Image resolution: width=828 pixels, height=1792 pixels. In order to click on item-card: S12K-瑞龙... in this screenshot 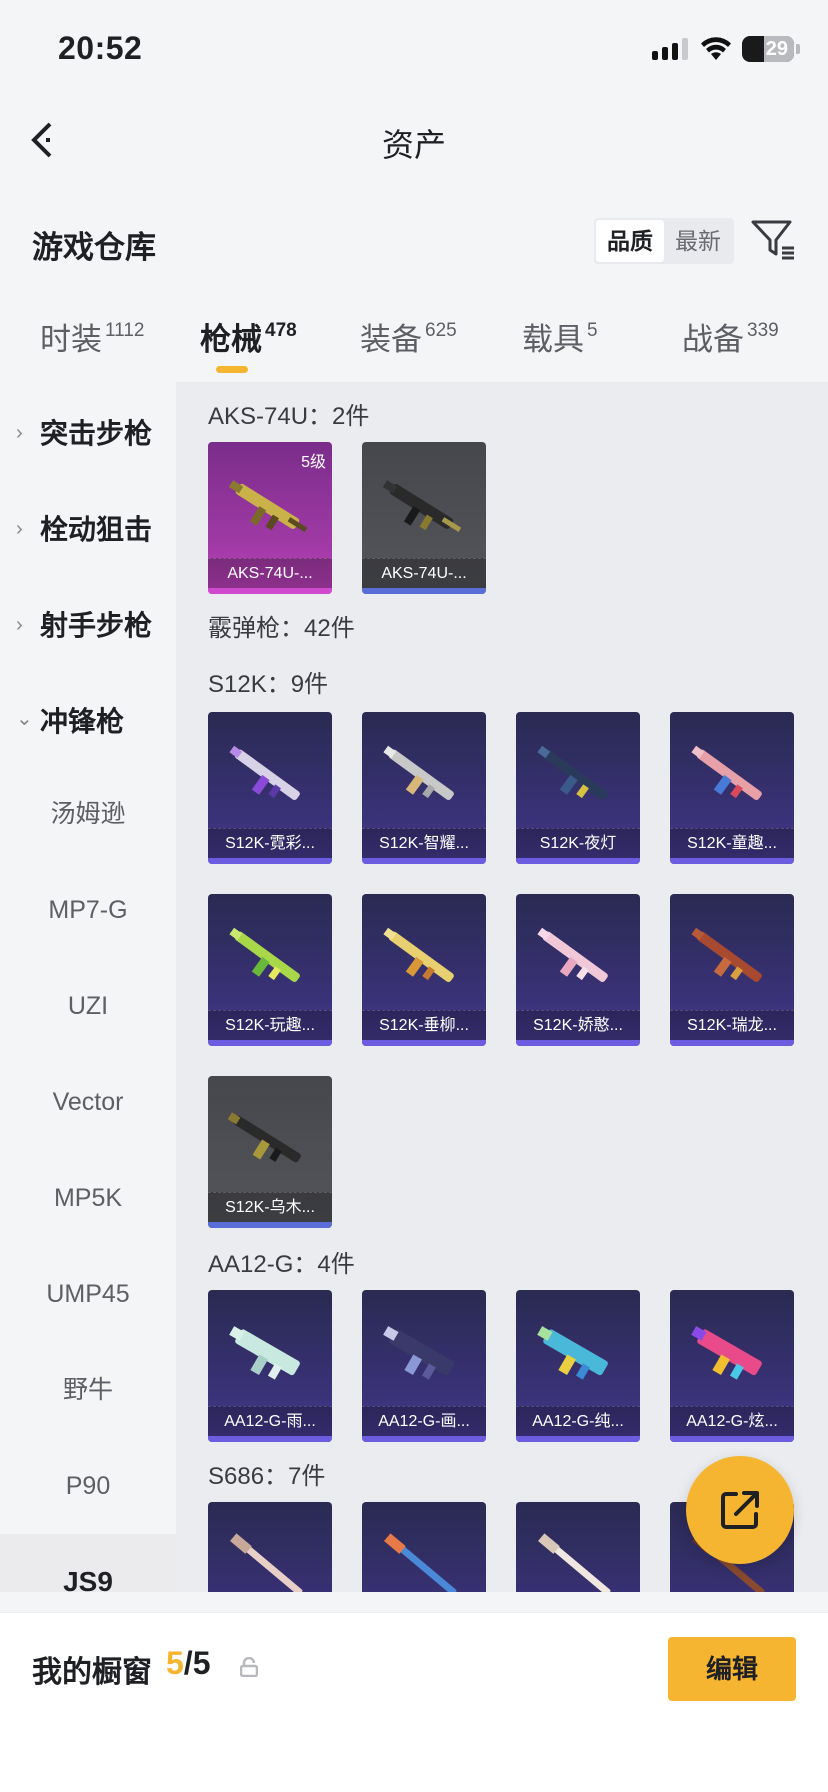, I will do `click(732, 970)`.